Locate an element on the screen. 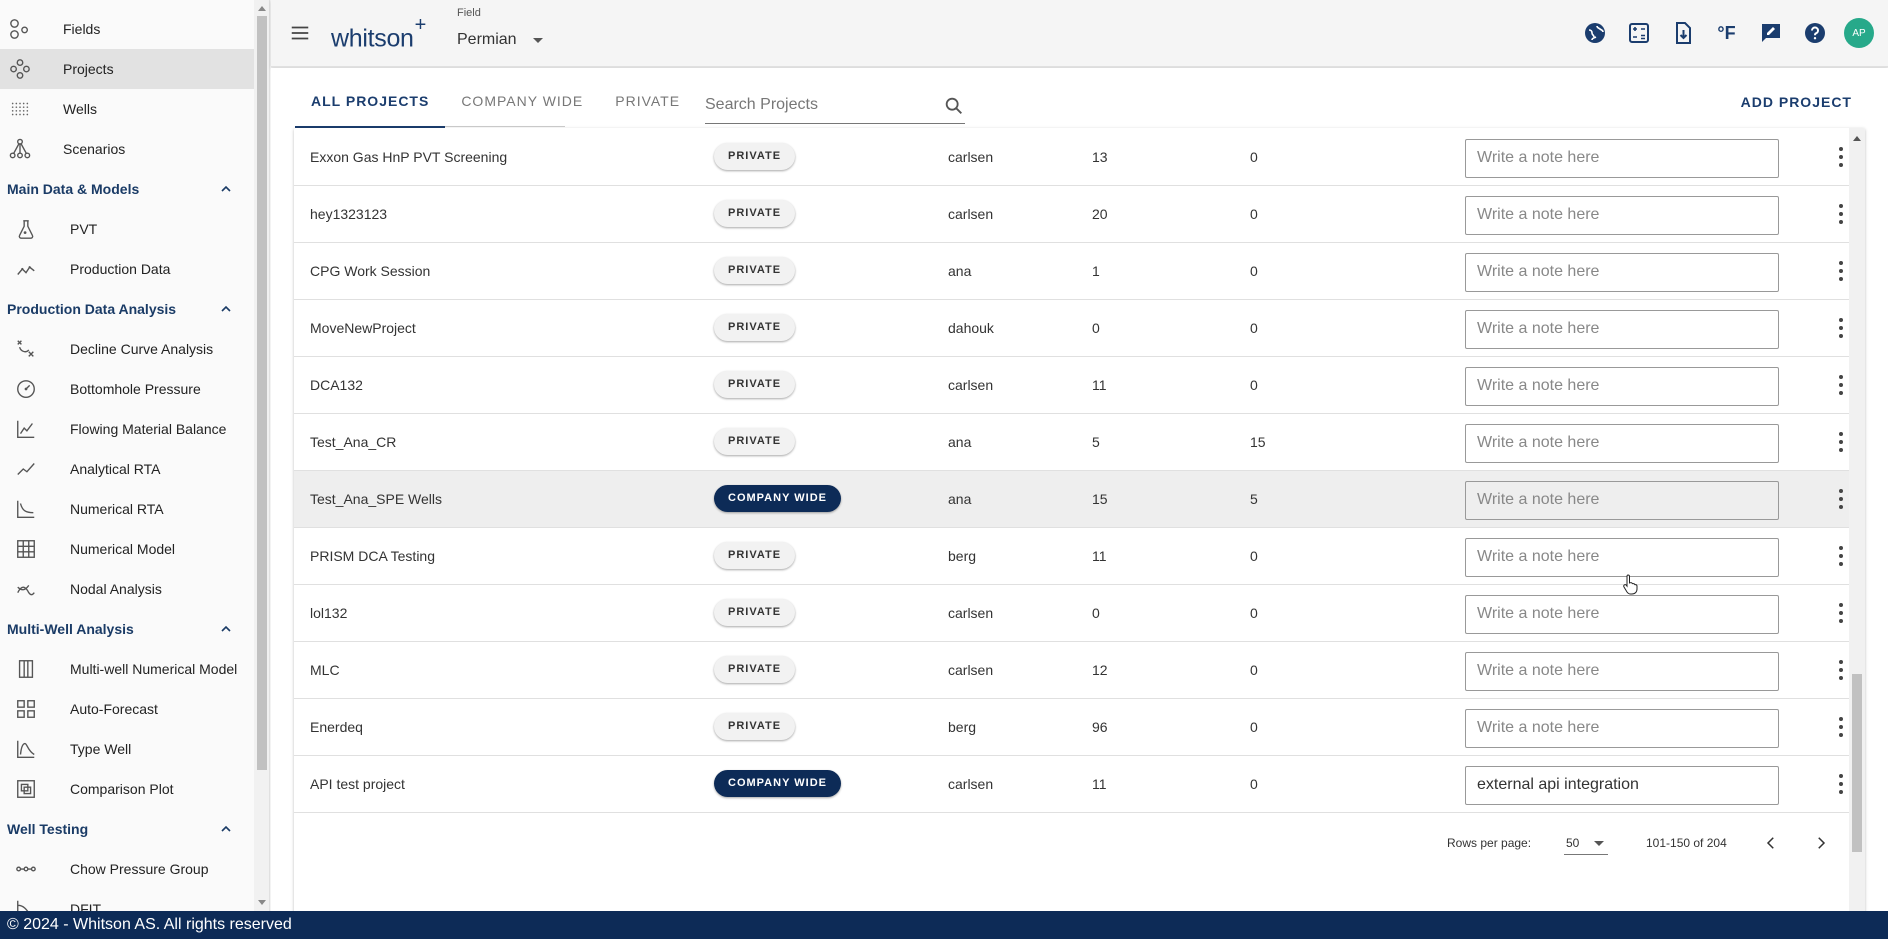  rows-per-page-select: 50 is located at coordinates (1586, 843).